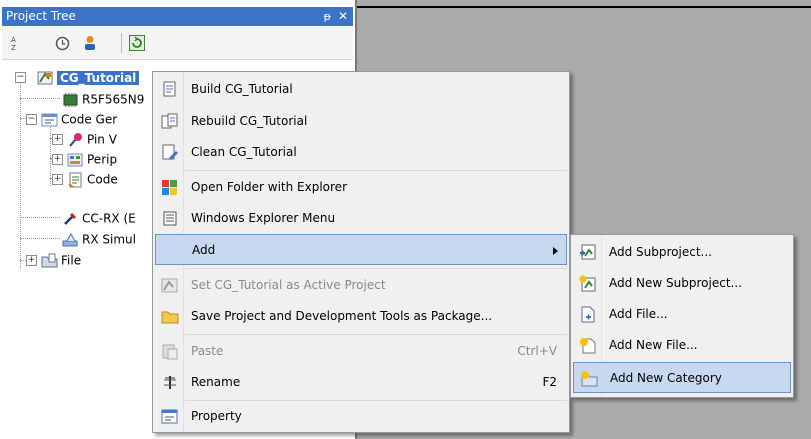  What do you see at coordinates (343, 16) in the screenshot?
I see `close-icon: ✕` at bounding box center [343, 16].